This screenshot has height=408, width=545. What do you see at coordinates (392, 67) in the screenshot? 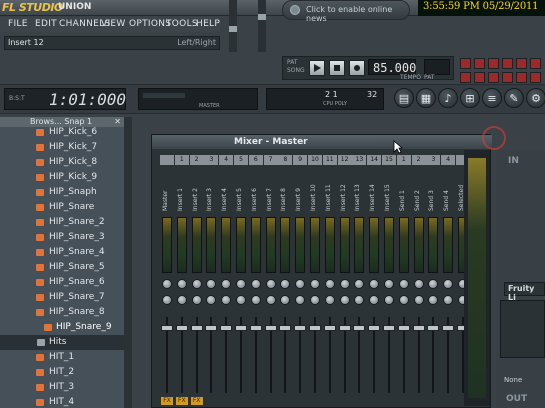
I see `tempo-display: 85.000` at bounding box center [392, 67].